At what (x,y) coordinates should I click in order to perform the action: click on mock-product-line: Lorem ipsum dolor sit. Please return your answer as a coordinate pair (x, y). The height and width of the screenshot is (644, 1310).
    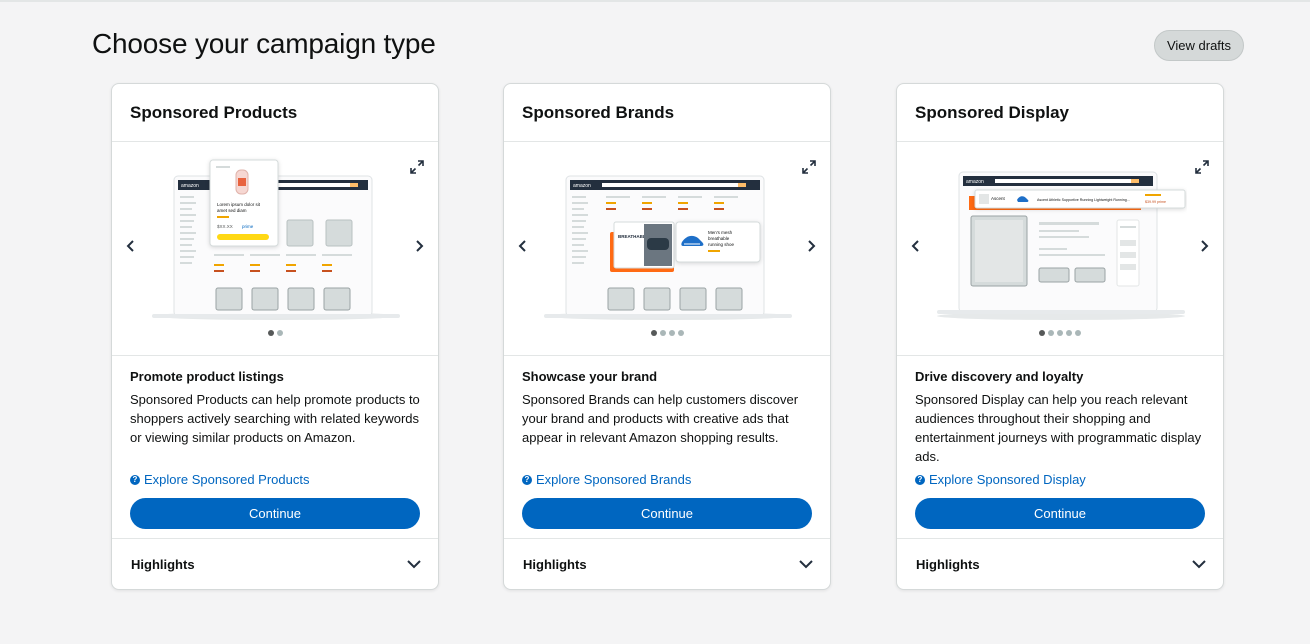
    Looking at the image, I should click on (239, 204).